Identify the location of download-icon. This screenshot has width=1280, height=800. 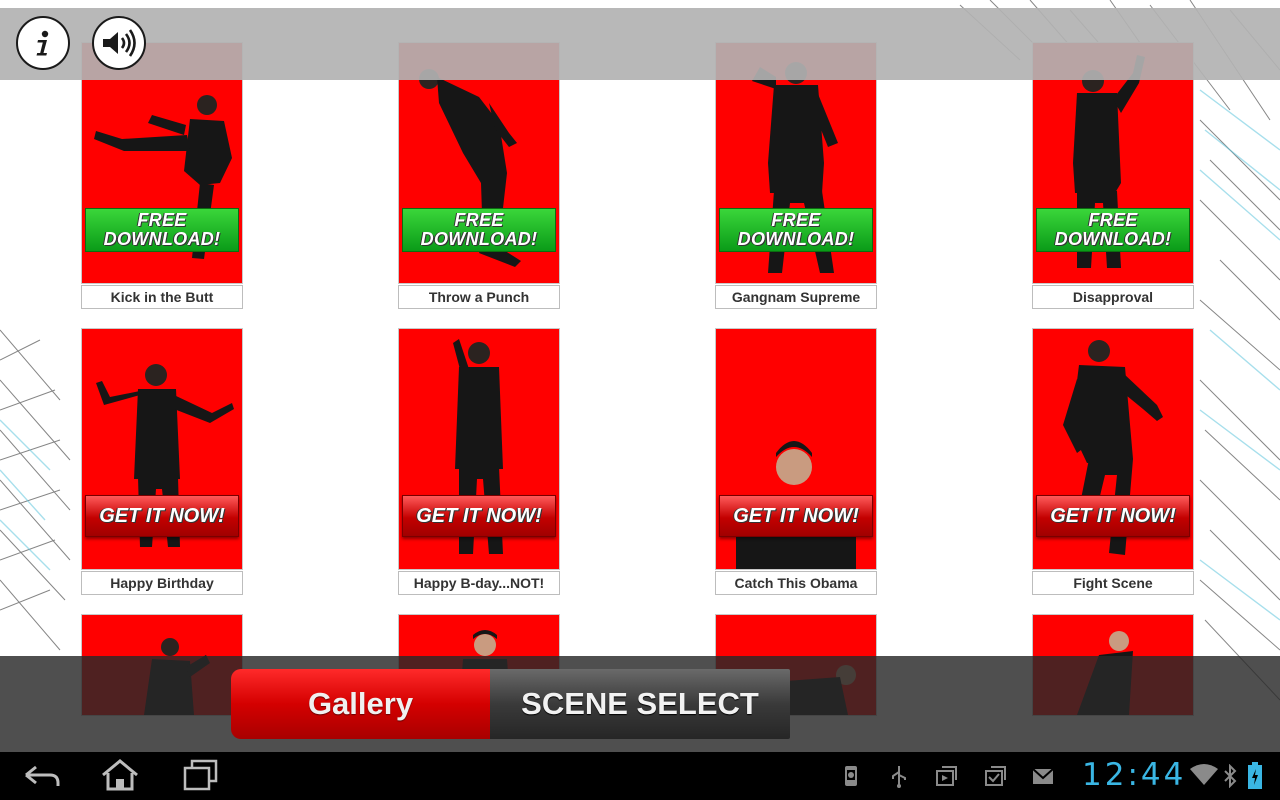
(946, 776).